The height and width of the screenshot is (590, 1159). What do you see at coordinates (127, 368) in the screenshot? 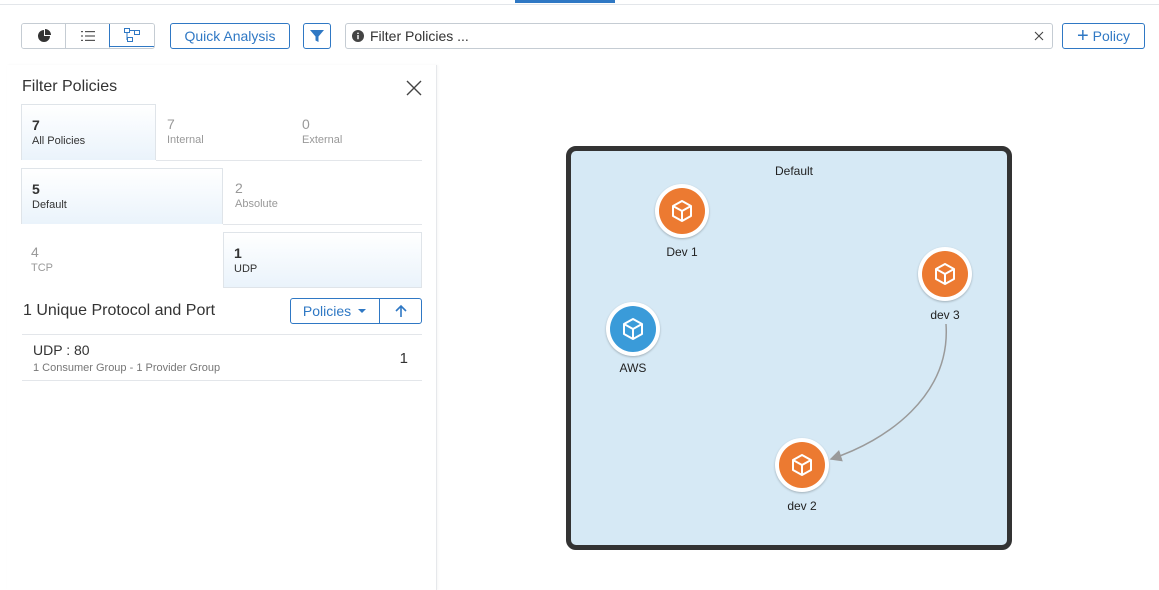
I see `protocol-groups: 1 Consumer Group - 1 Provider Group` at bounding box center [127, 368].